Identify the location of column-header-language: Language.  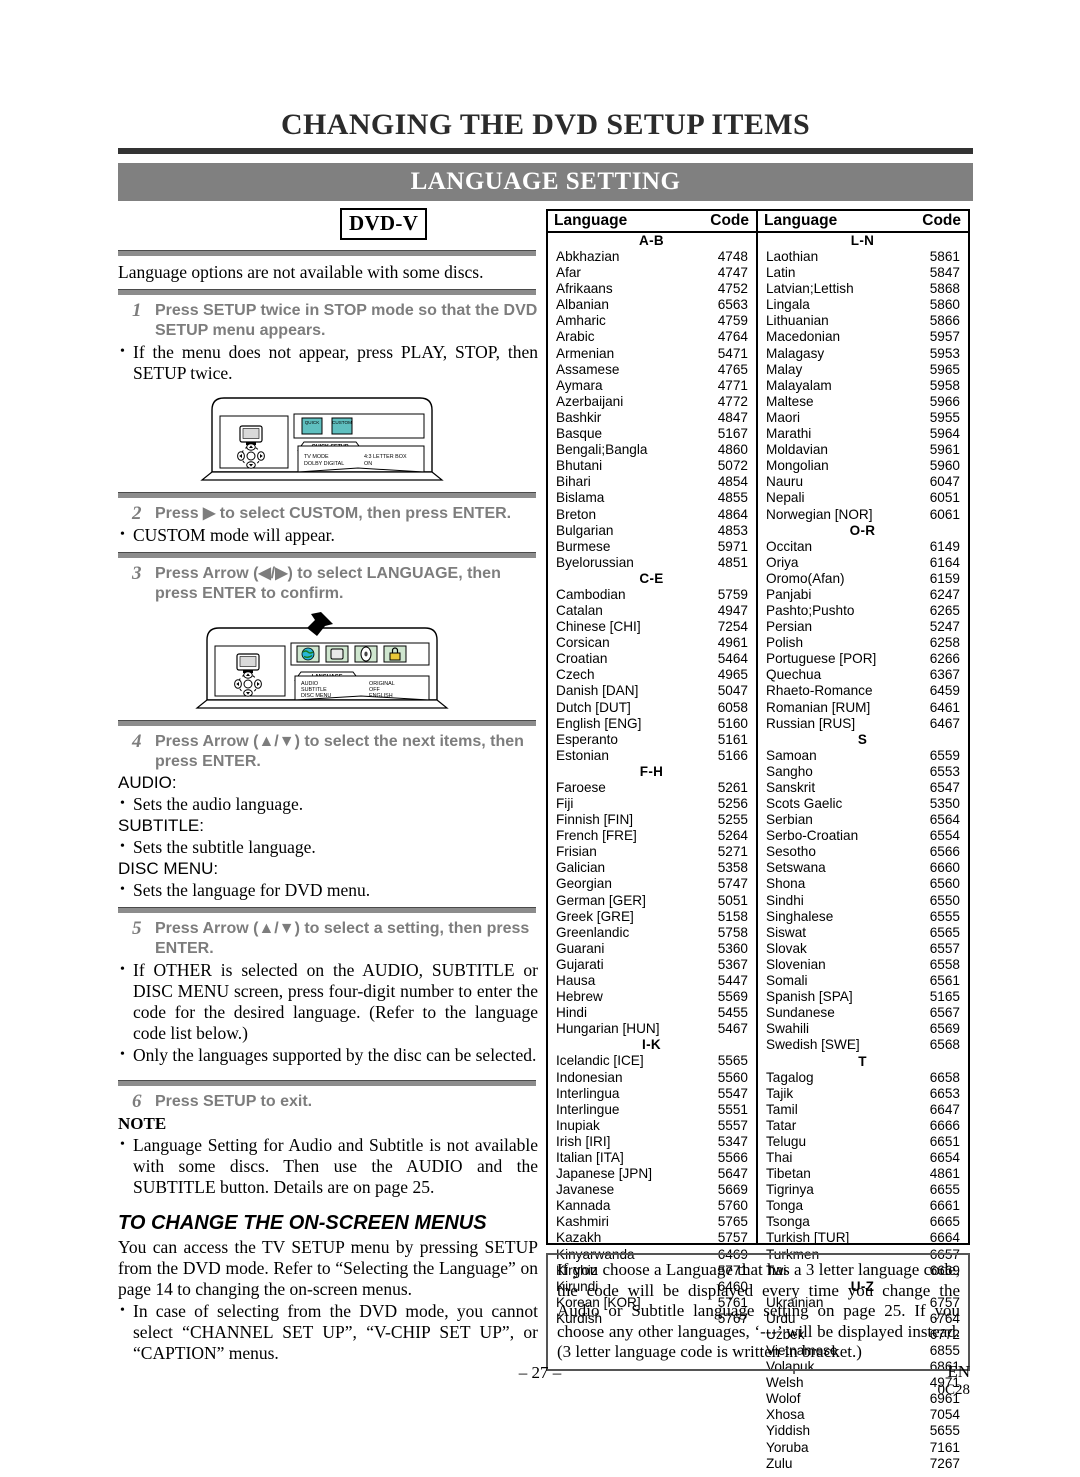
(801, 220).